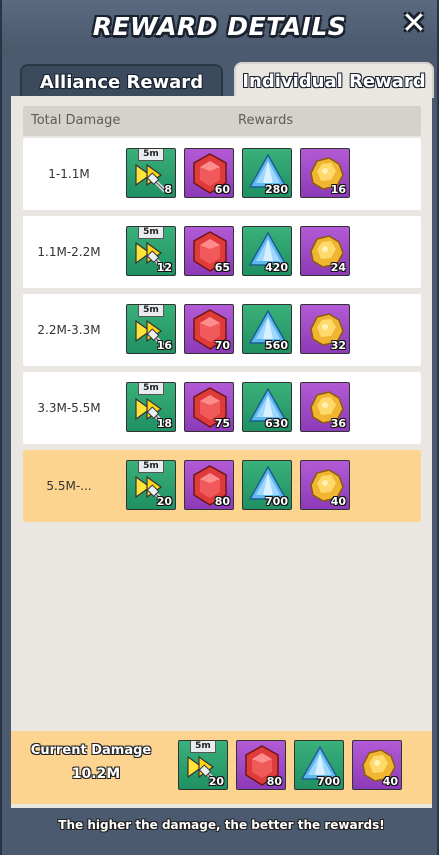 The image size is (439, 855). I want to click on current-damage-label: Current Damage, so click(91, 750).